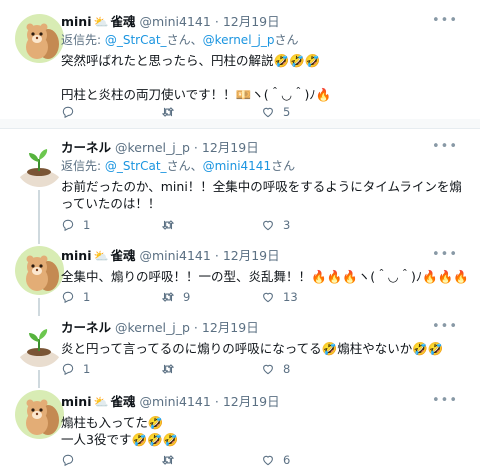 The width and height of the screenshot is (480, 475). What do you see at coordinates (239, 40) in the screenshot?
I see `mention-link: @kernel_j_p` at bounding box center [239, 40].